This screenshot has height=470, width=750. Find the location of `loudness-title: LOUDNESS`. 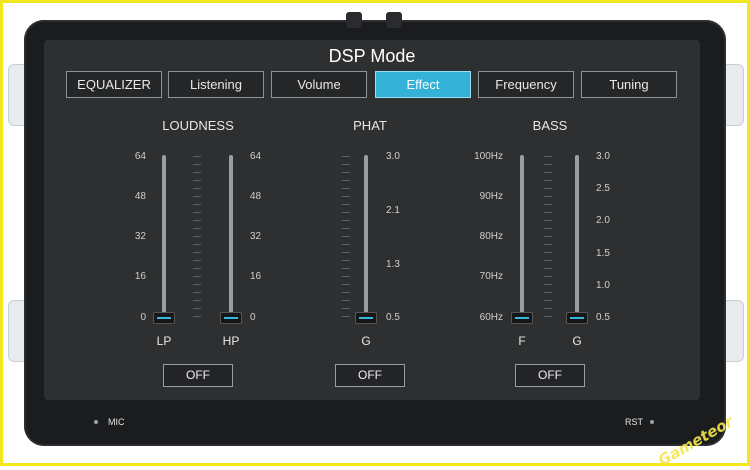

loudness-title: LOUDNESS is located at coordinates (198, 125).